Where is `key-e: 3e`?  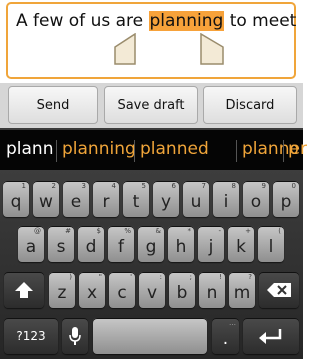
key-e: 3e is located at coordinates (76, 199).